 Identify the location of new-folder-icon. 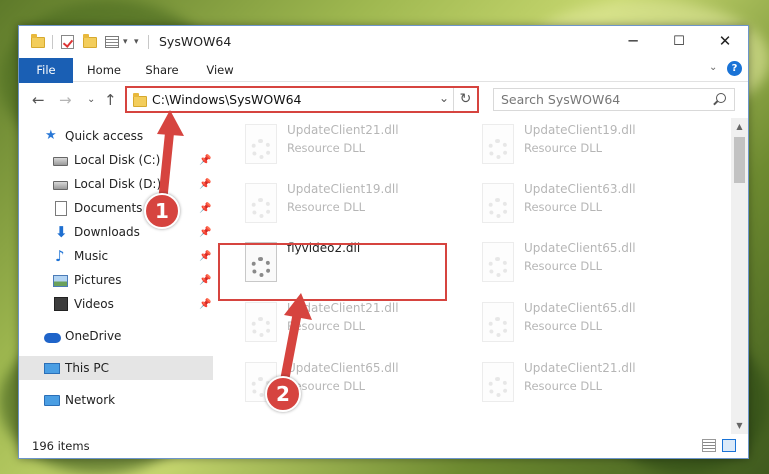
(90, 41).